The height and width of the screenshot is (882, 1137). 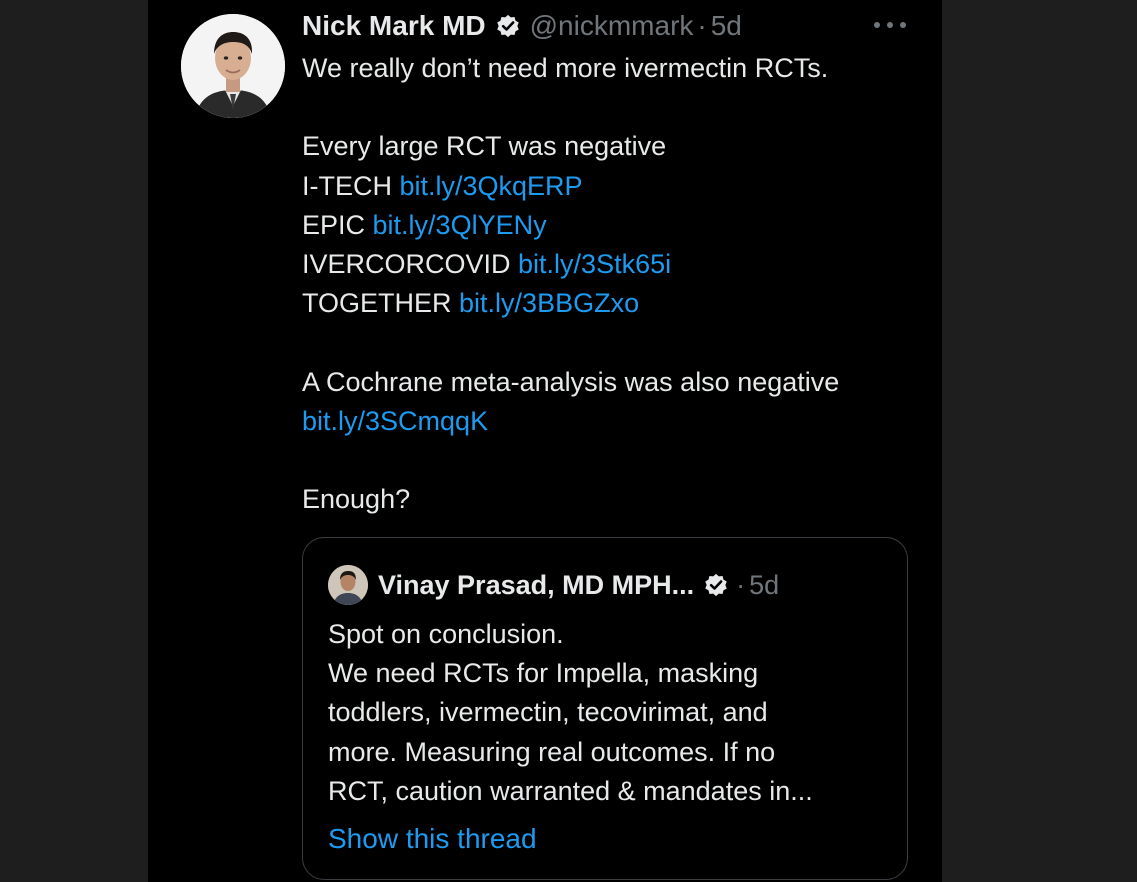 What do you see at coordinates (394, 26) in the screenshot?
I see `author-name: Nick Mark MD` at bounding box center [394, 26].